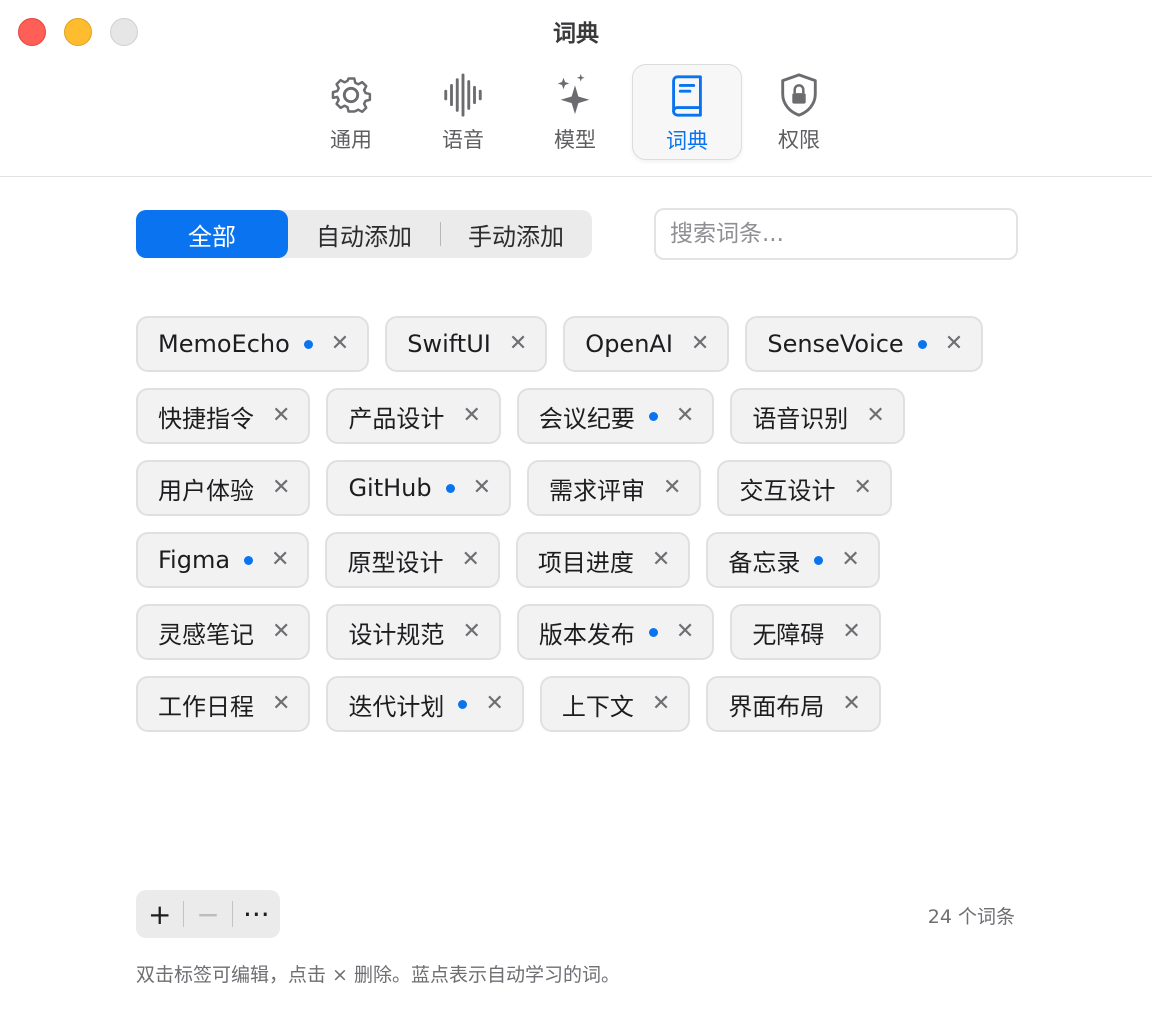 The image size is (1152, 1016). I want to click on tag-chip: 需求评审 ✕, so click(614, 488).